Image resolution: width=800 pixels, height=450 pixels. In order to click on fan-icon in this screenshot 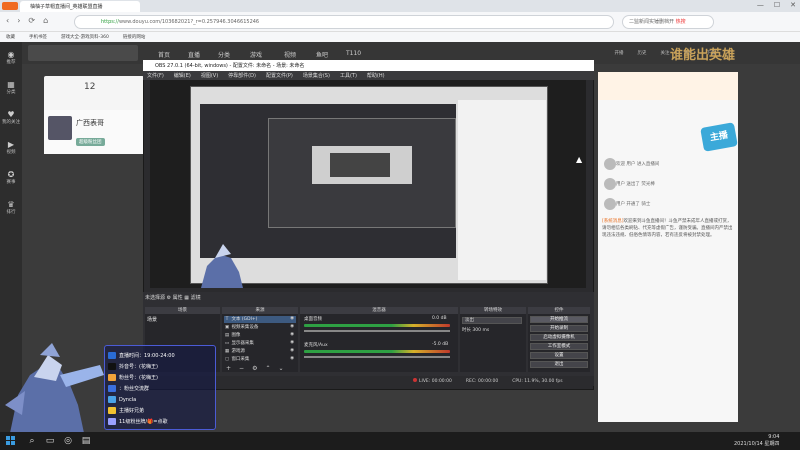, I will do `click(112, 377)`.